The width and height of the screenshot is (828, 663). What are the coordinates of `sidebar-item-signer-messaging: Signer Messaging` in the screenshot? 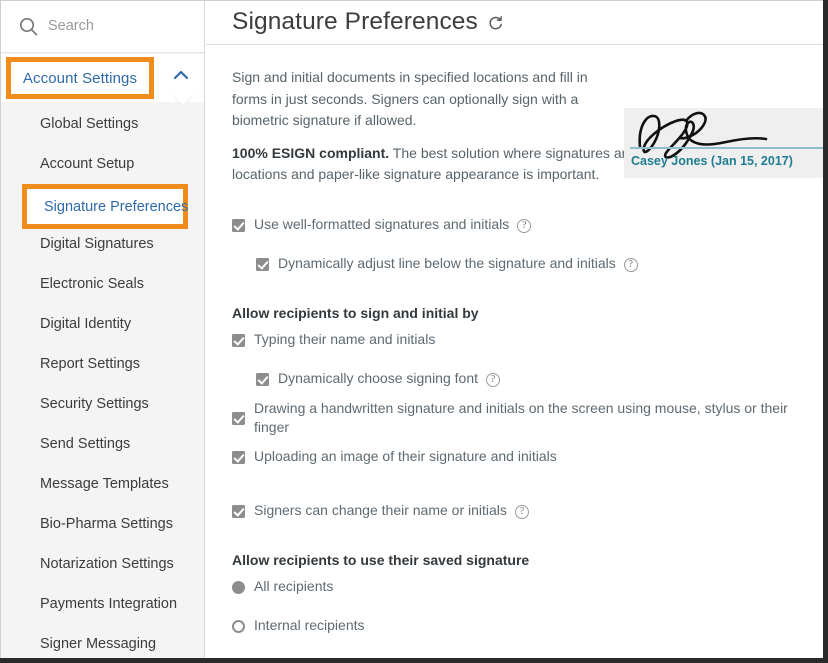 It's located at (102, 641).